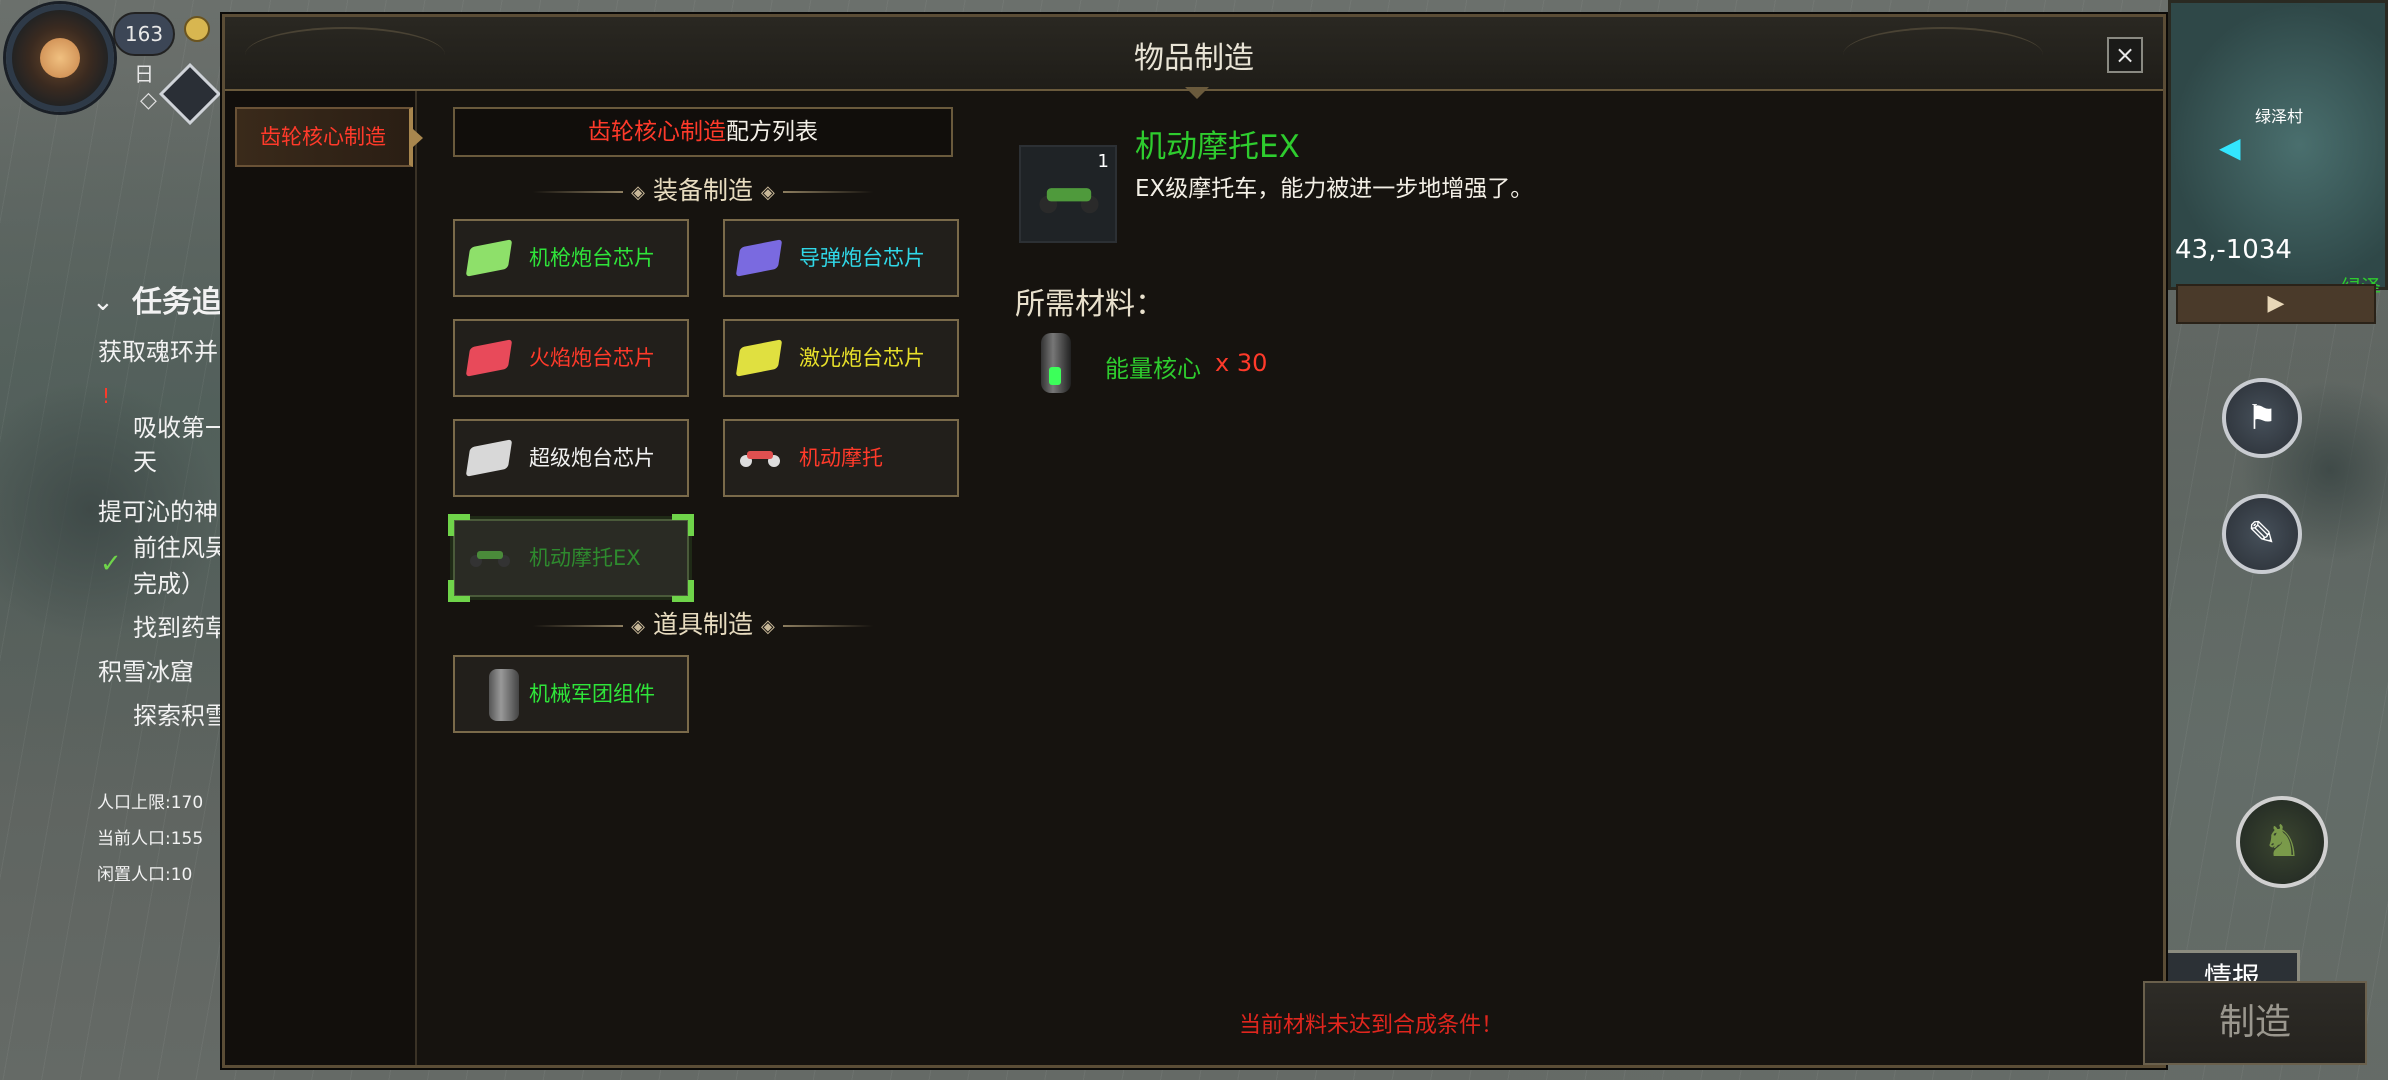 The height and width of the screenshot is (1080, 2388). I want to click on close-button: ×, so click(2125, 55).